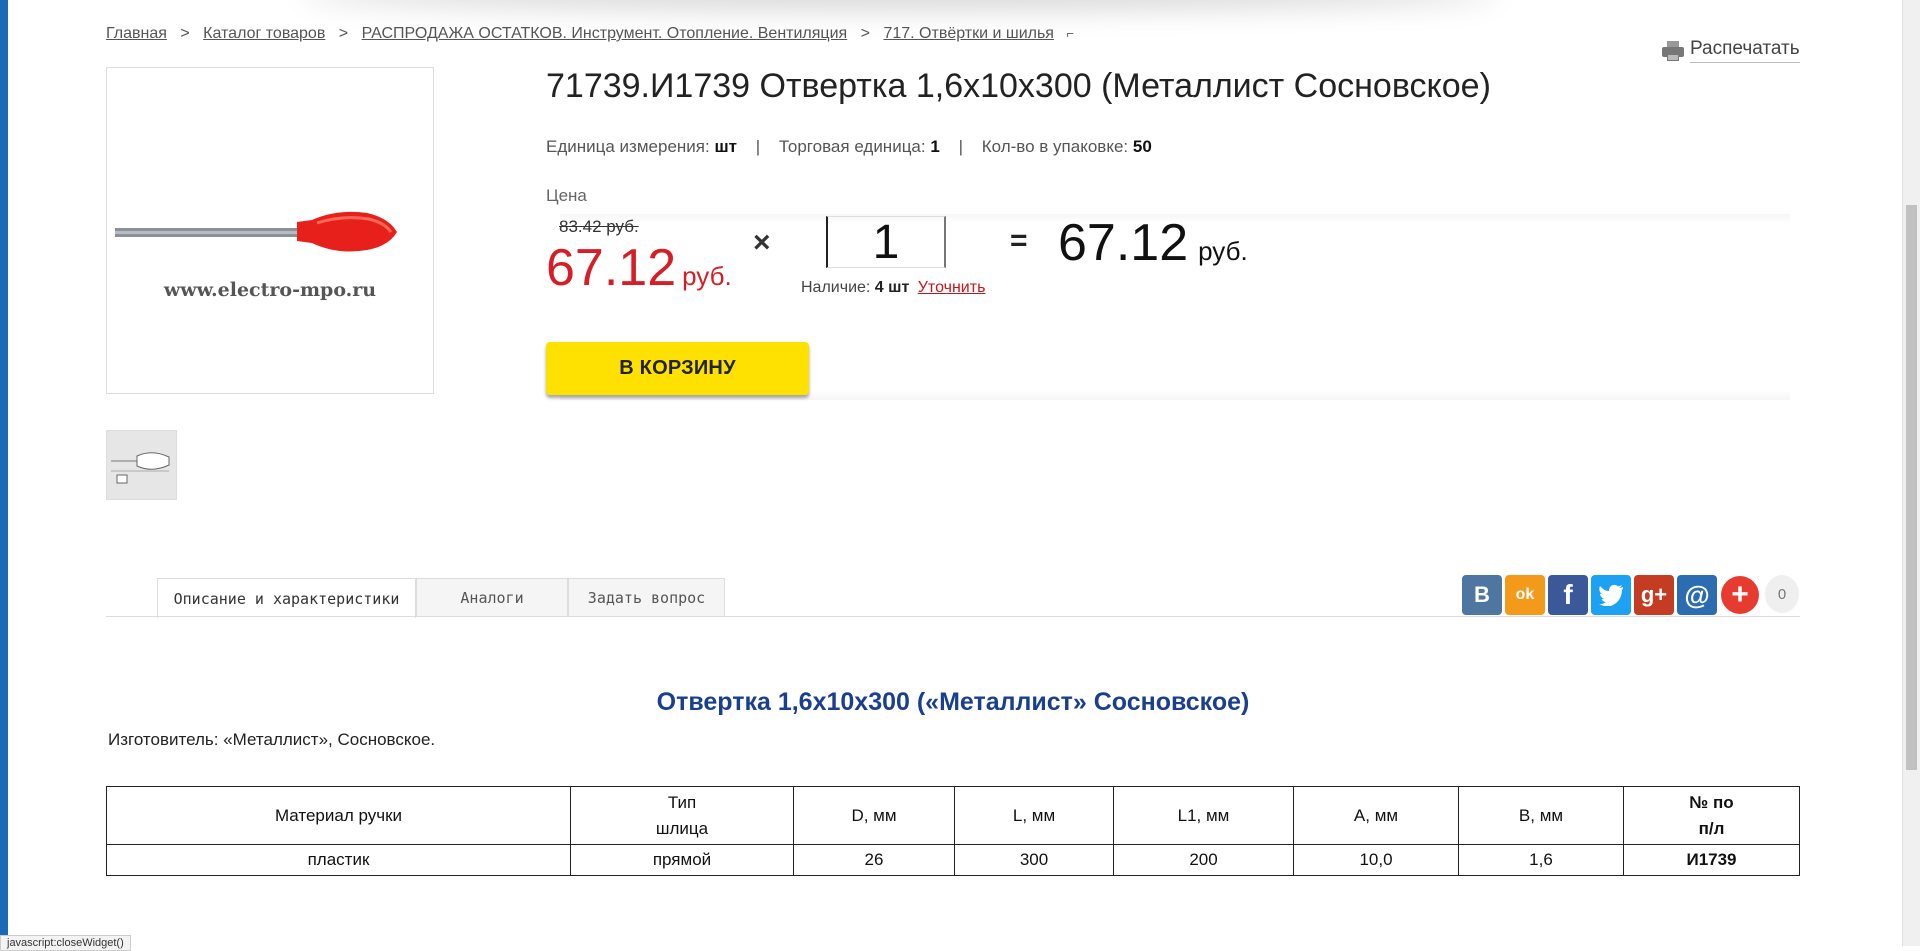 The image size is (1920, 951). What do you see at coordinates (1911, 487) in the screenshot?
I see `scrollbar-thumb` at bounding box center [1911, 487].